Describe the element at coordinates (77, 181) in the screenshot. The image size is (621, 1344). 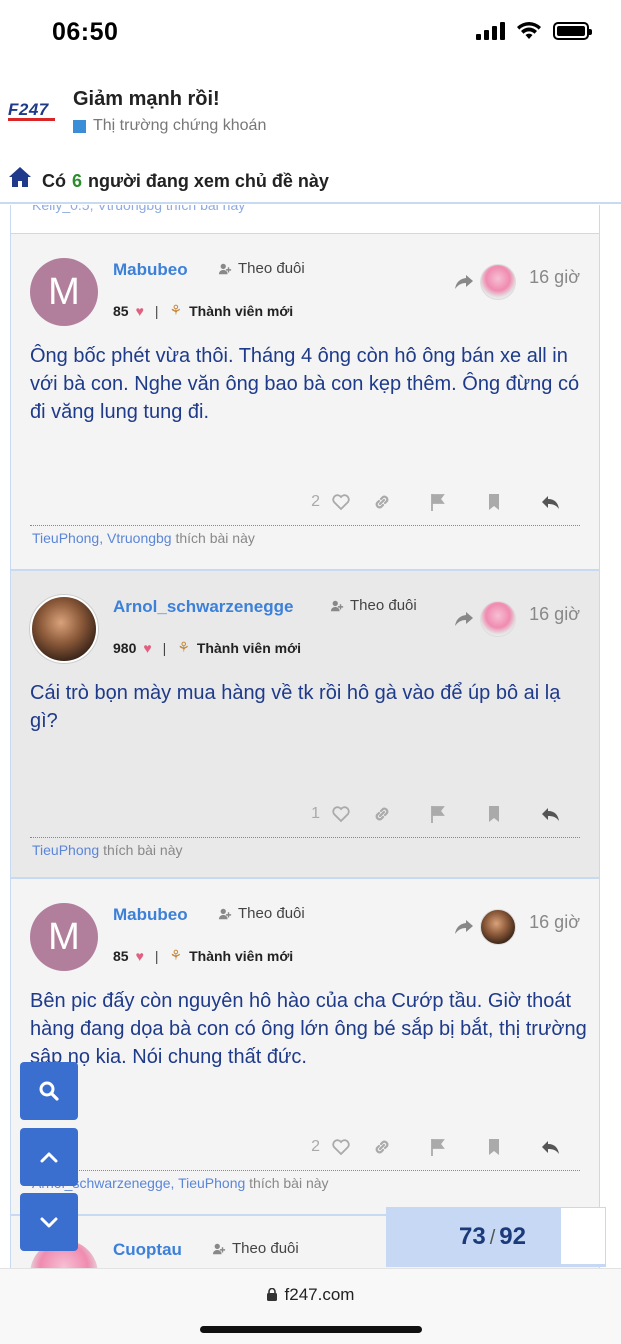
I see `viewers-count: 6` at that location.